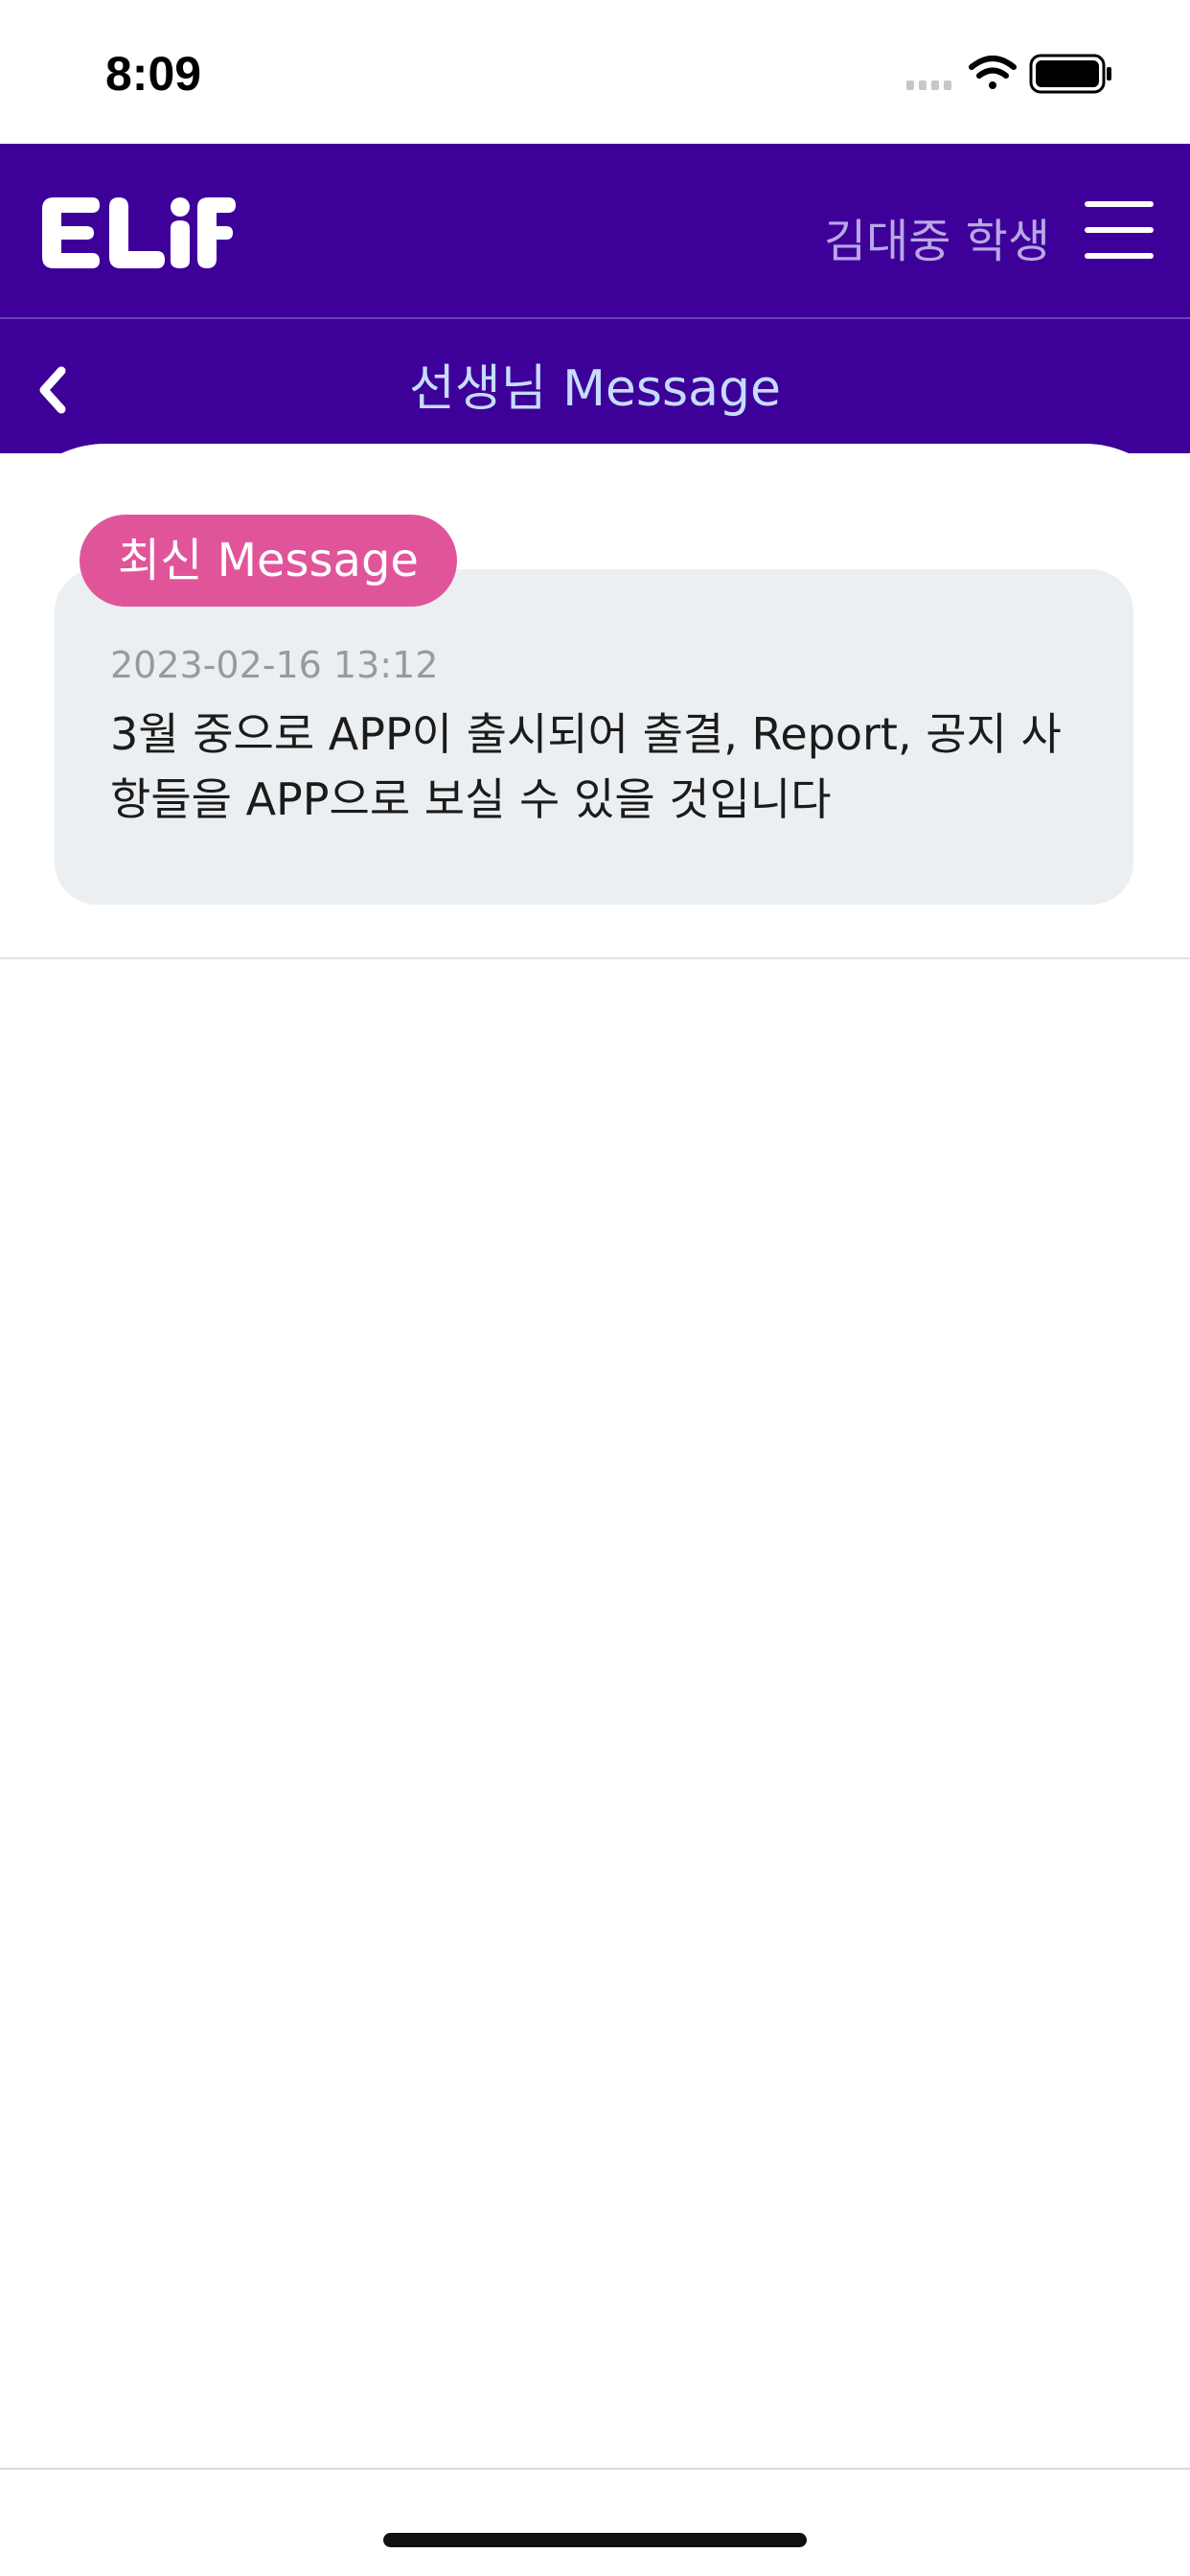 The width and height of the screenshot is (1190, 2576). What do you see at coordinates (595, 231) in the screenshot?
I see `app-header: 김대중 학생` at bounding box center [595, 231].